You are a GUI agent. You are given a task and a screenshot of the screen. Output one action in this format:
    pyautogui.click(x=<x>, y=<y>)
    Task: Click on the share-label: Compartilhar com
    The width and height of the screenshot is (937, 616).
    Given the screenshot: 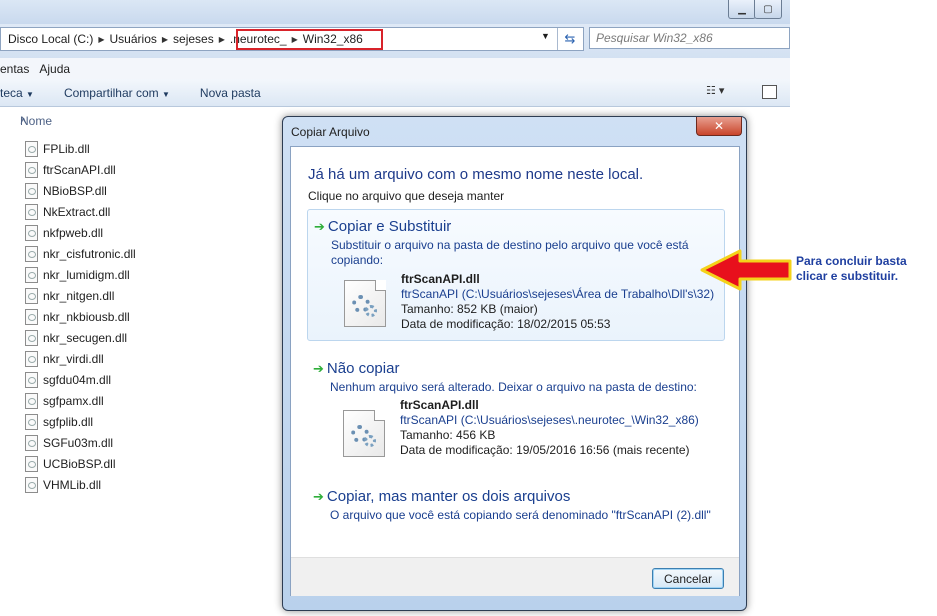 What is the action you would take?
    pyautogui.click(x=111, y=92)
    